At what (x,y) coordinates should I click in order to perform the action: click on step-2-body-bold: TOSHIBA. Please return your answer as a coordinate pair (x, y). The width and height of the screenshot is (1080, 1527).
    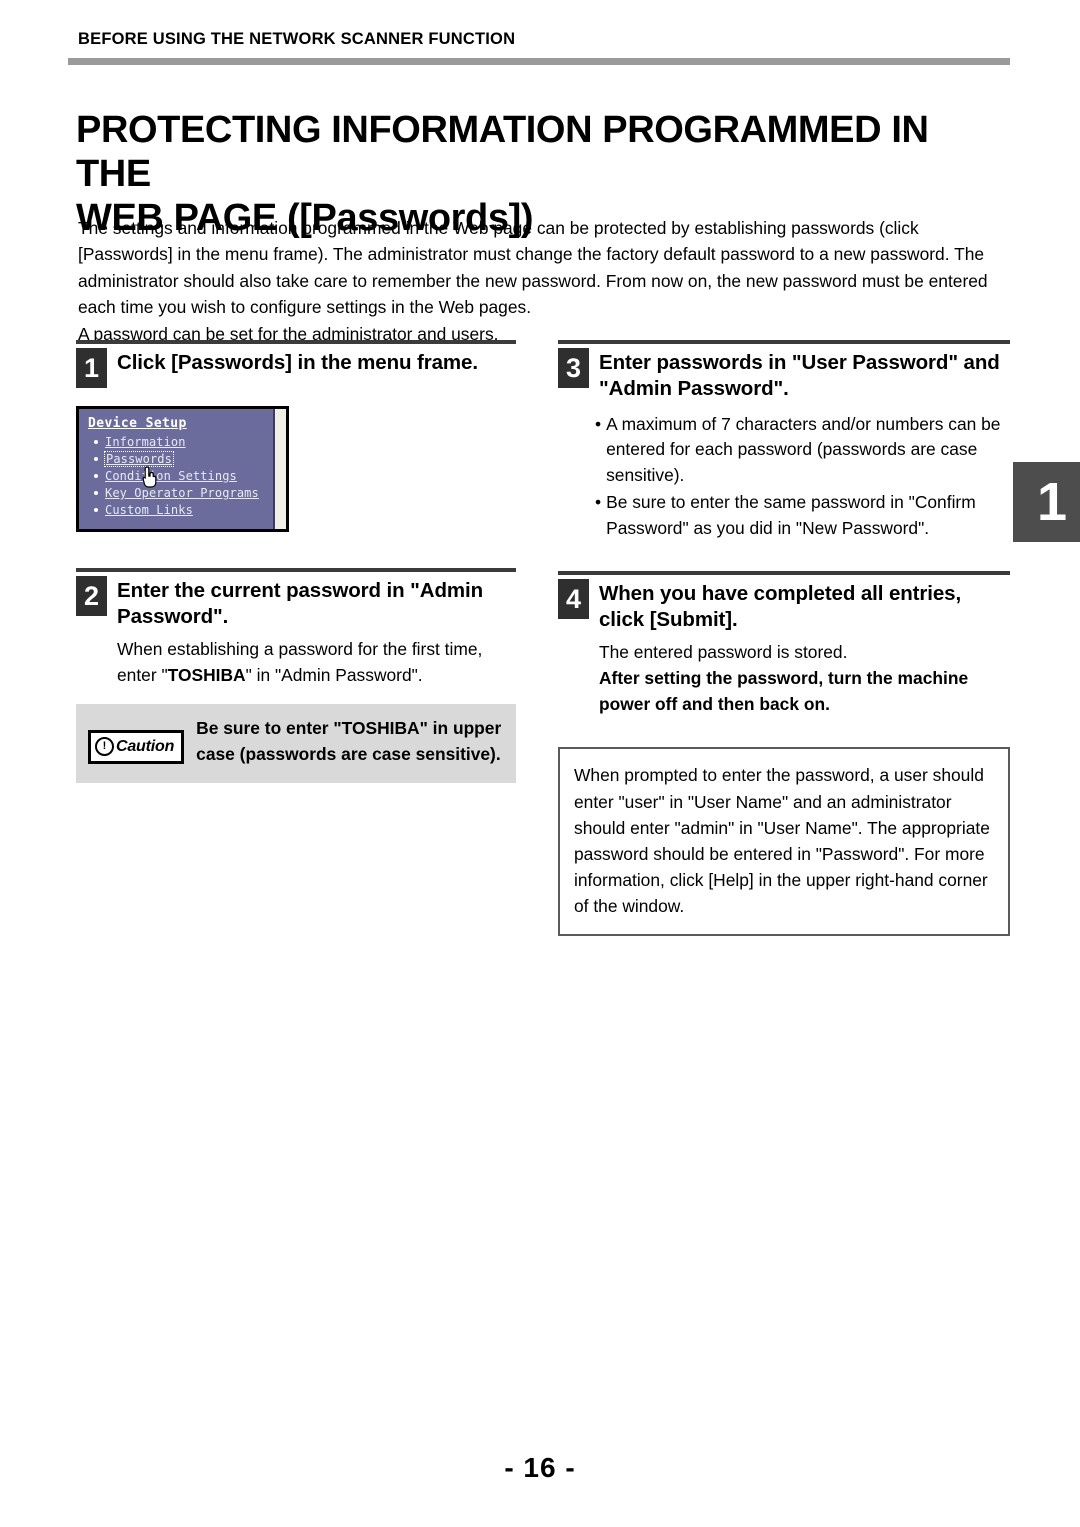
    Looking at the image, I should click on (206, 674).